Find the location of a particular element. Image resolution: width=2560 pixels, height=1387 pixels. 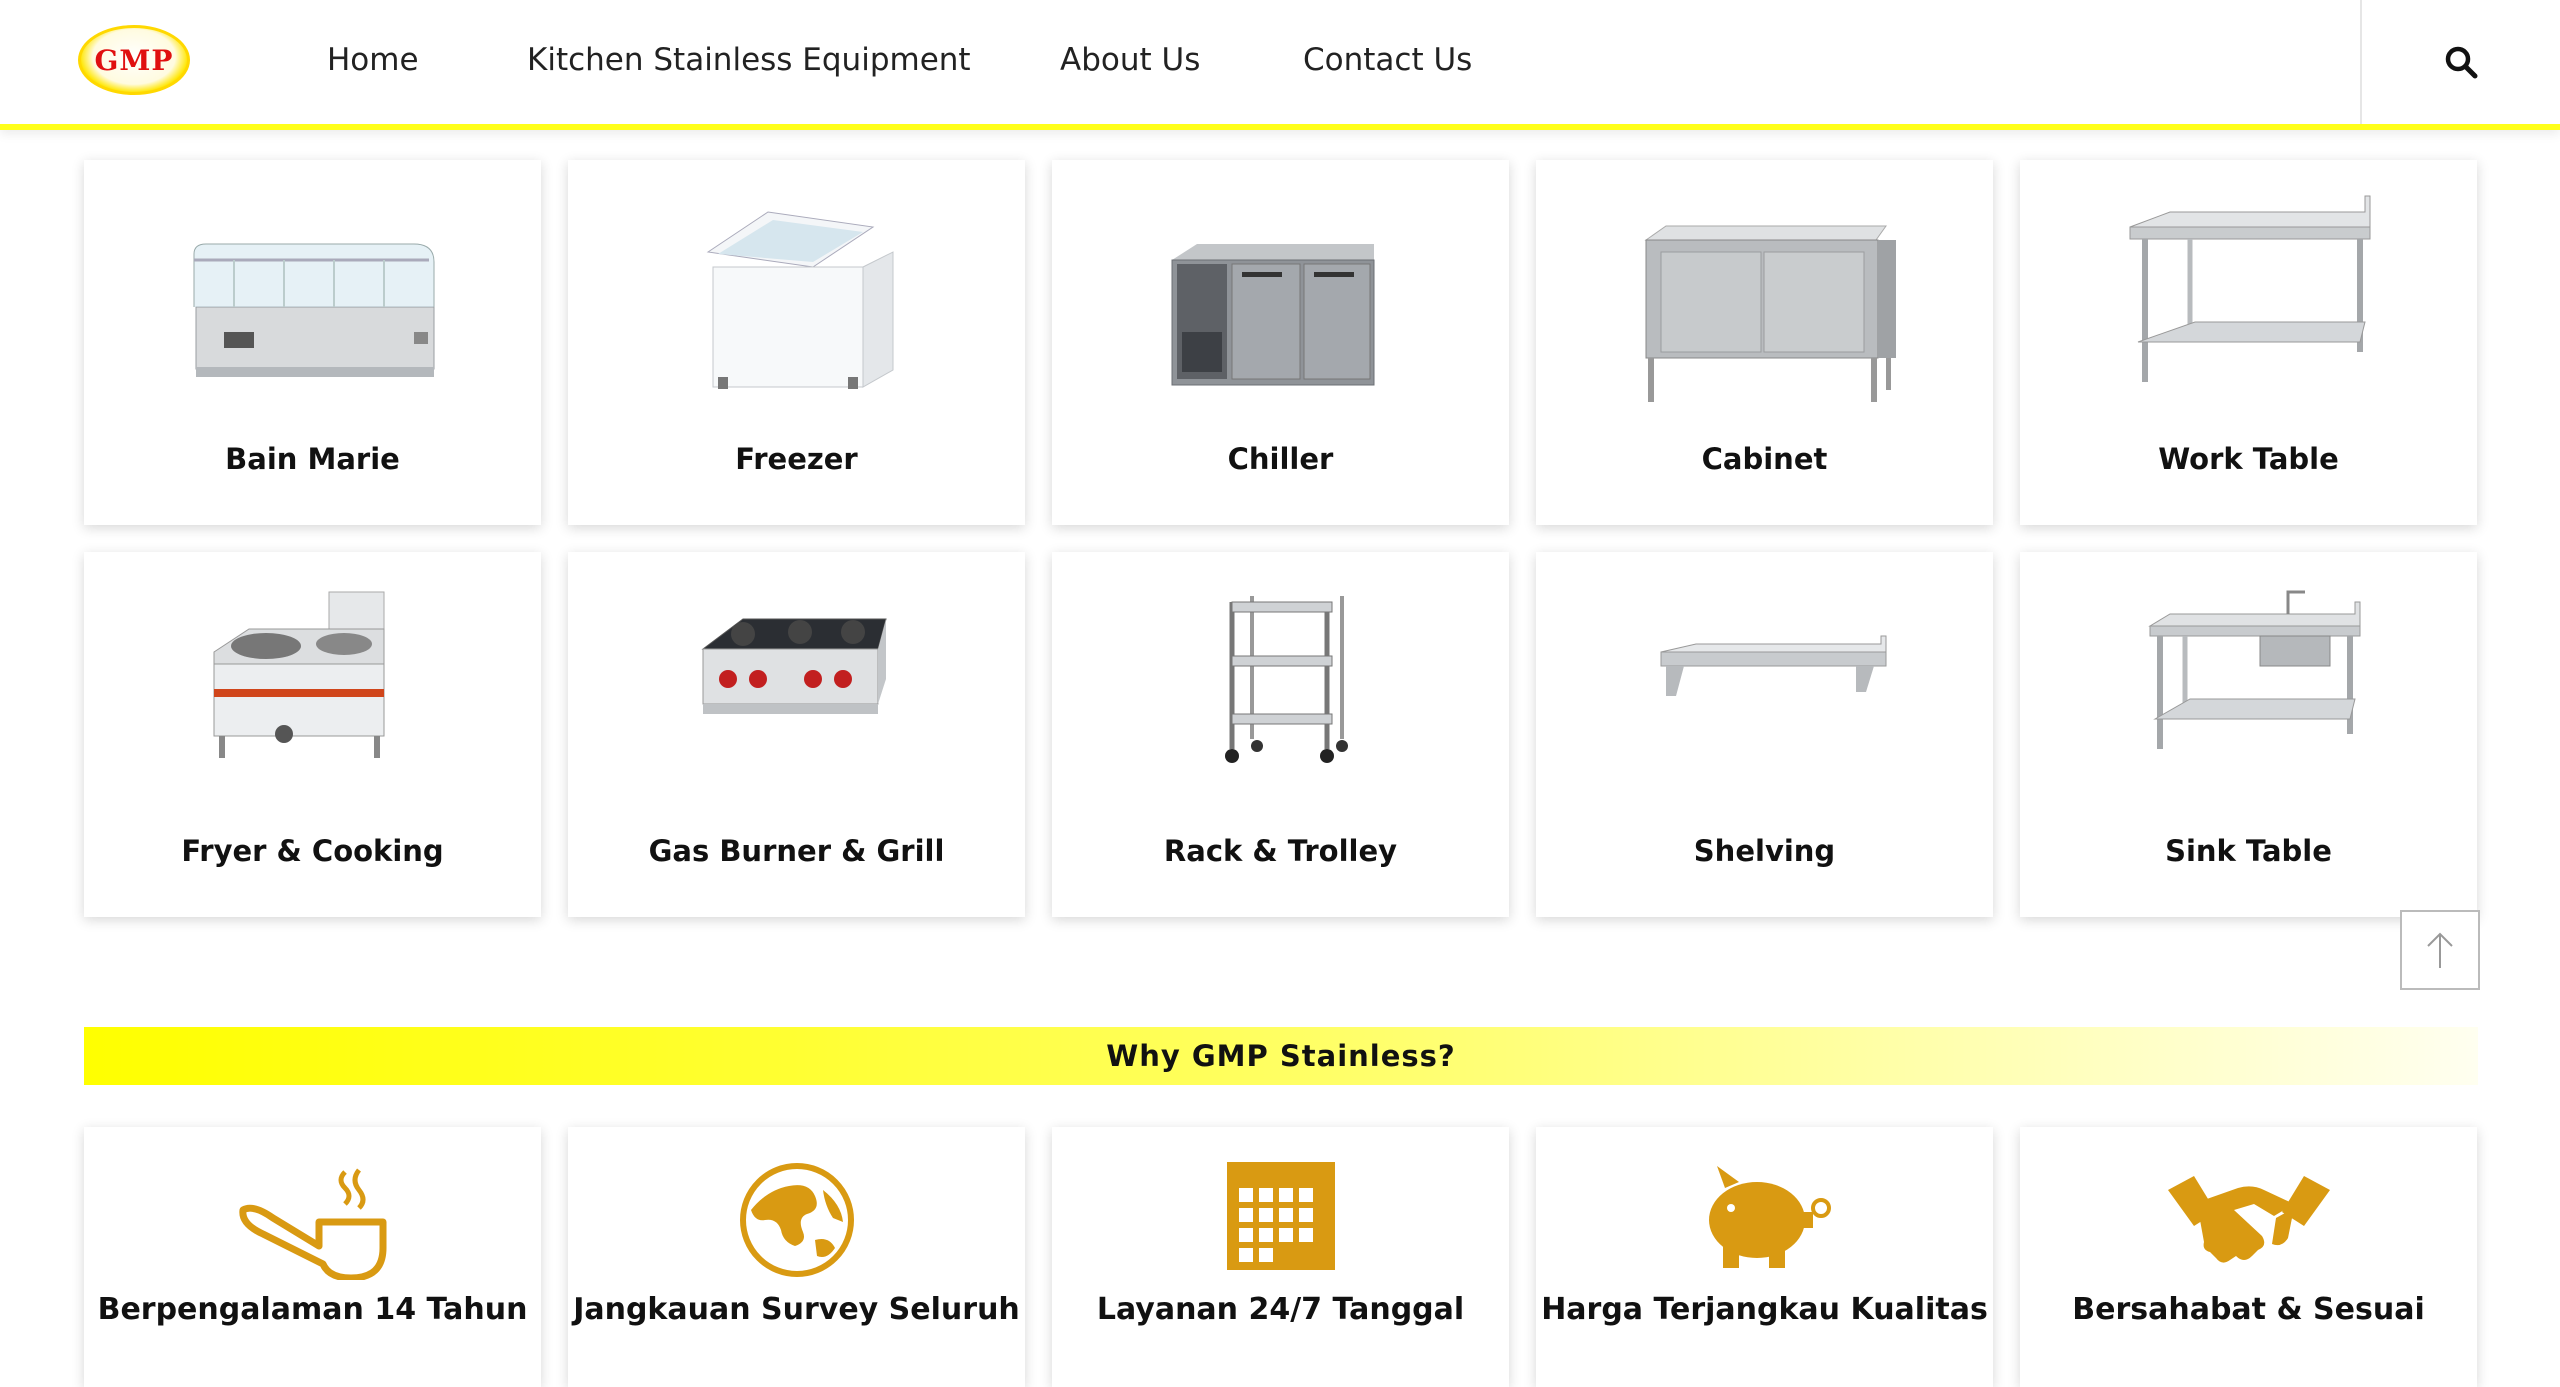

product-card-rack-trolley: Rack & Trolley is located at coordinates (1280, 734).